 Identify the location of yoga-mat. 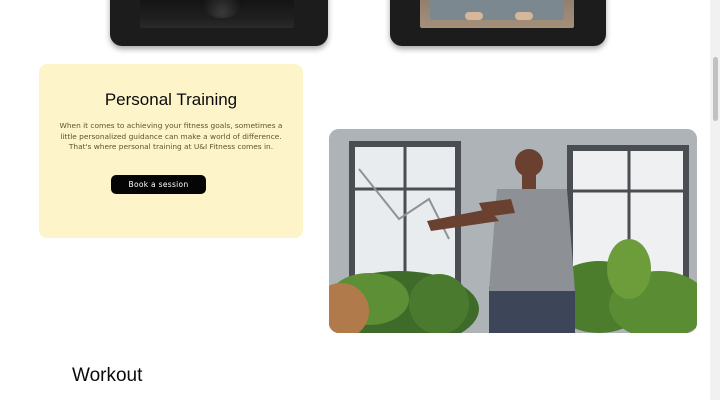
(497, 10).